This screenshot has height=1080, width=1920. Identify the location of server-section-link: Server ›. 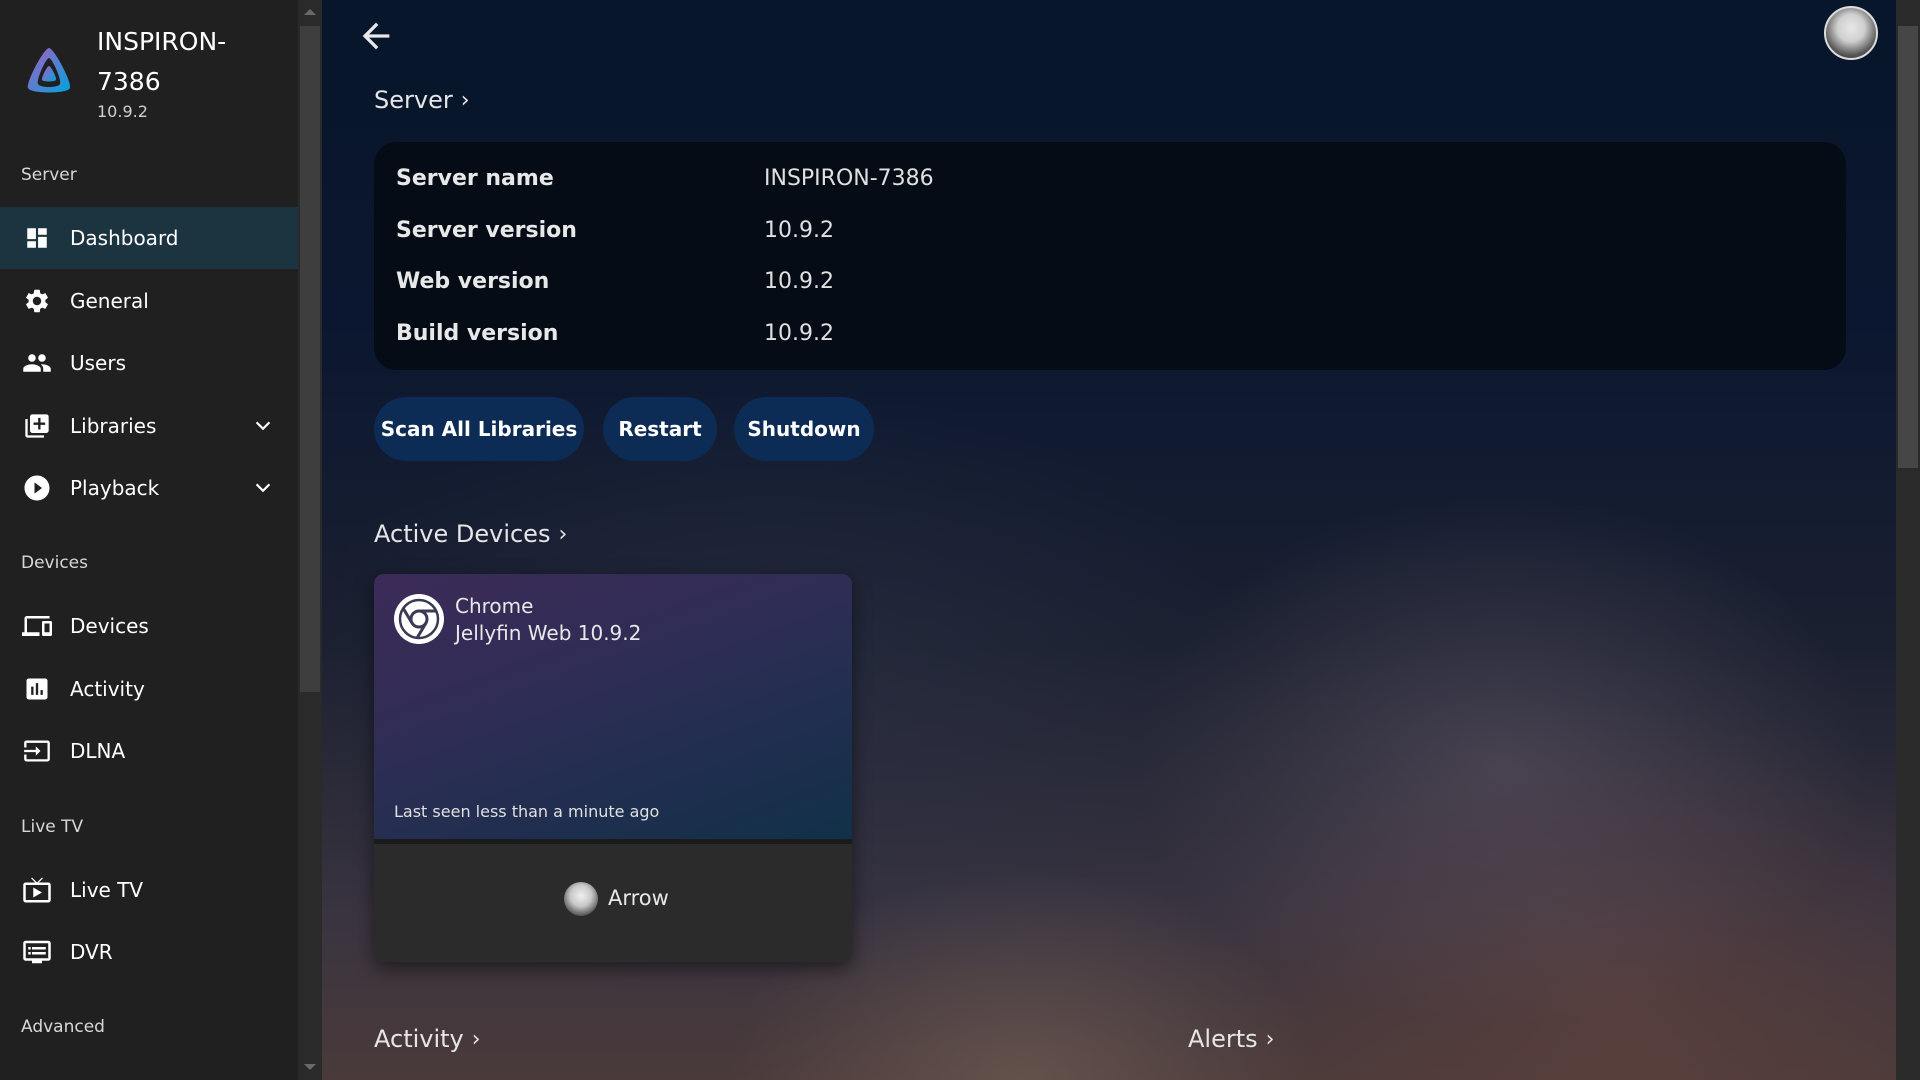
(422, 100).